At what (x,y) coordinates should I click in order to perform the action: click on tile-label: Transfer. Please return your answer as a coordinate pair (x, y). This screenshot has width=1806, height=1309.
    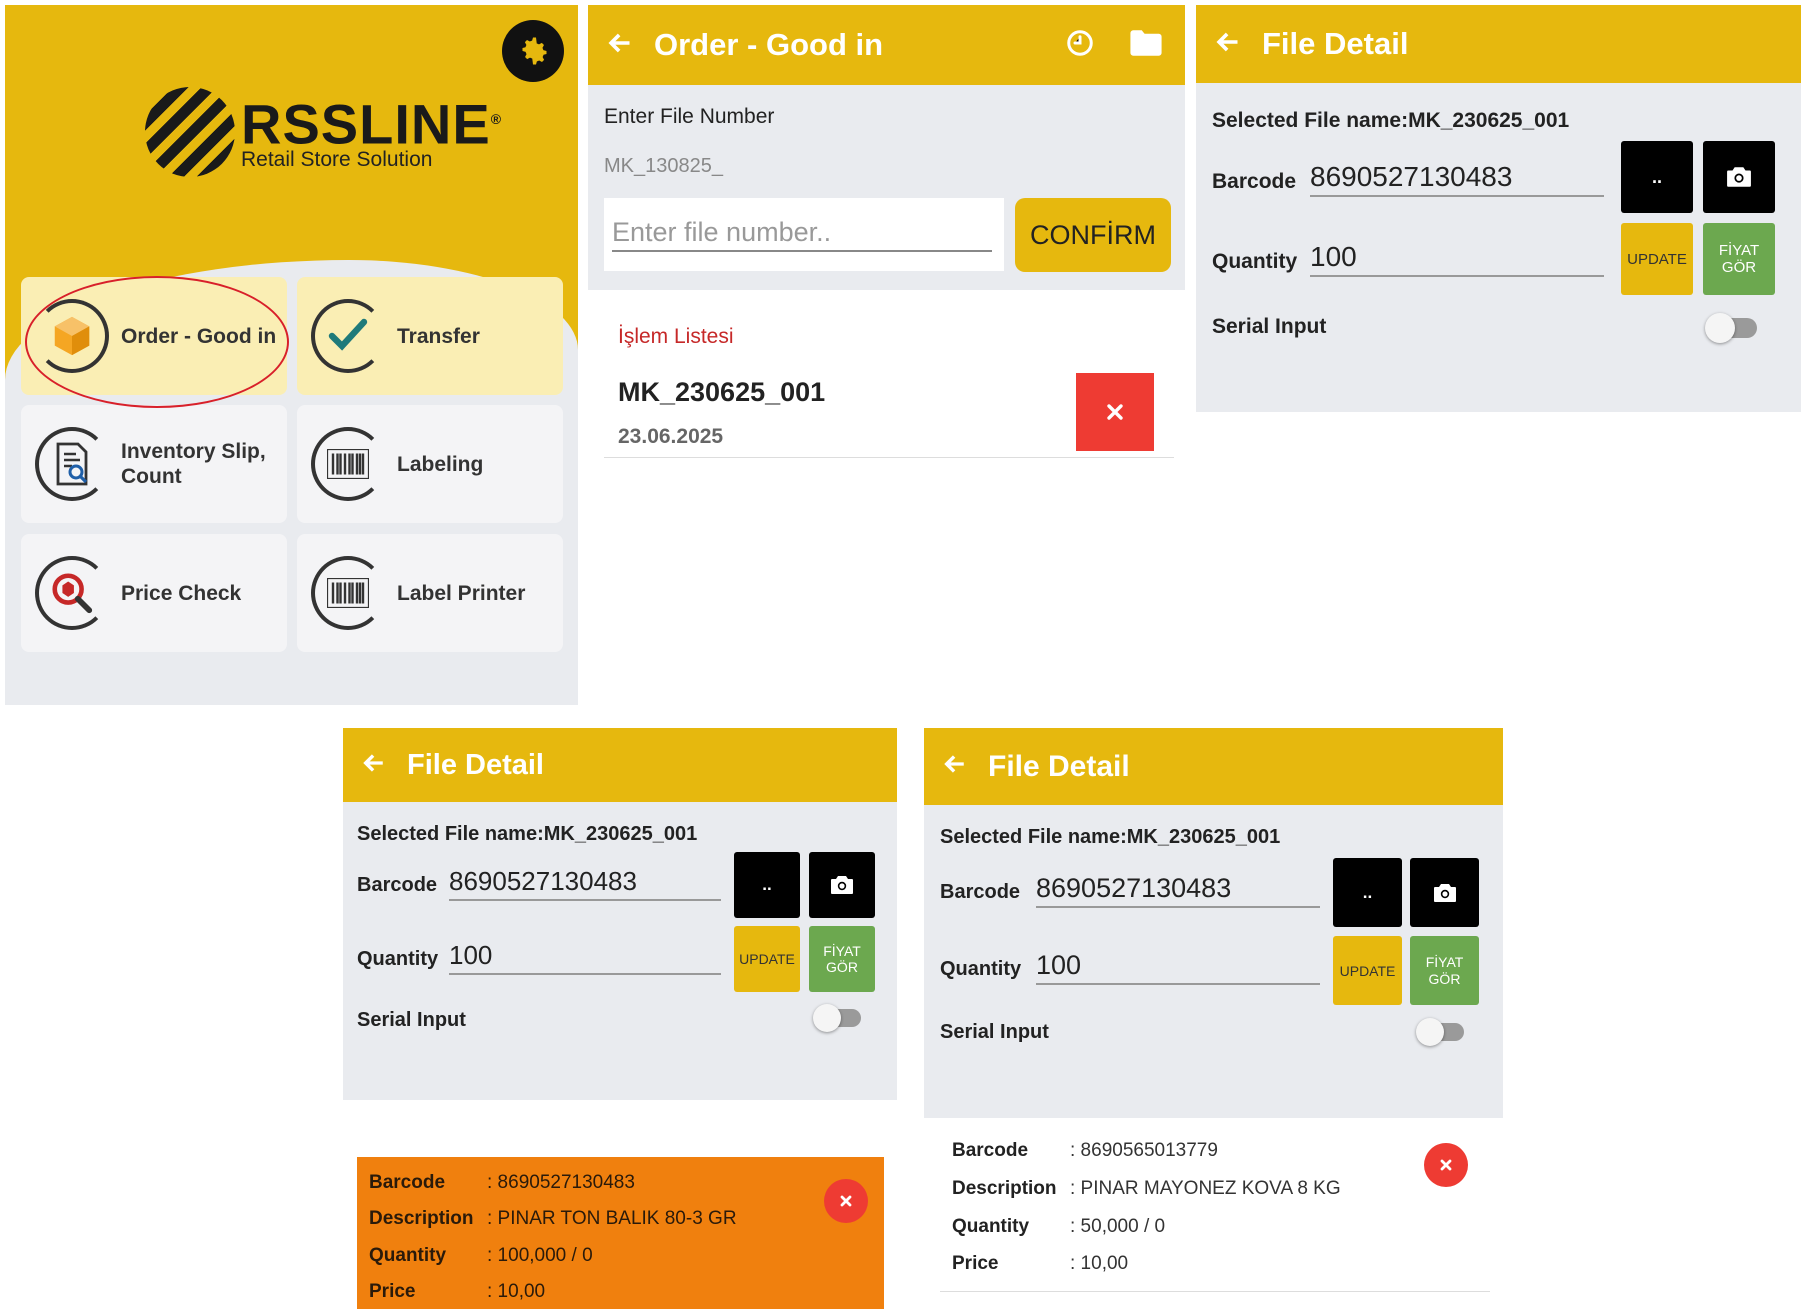
    Looking at the image, I should click on (438, 336).